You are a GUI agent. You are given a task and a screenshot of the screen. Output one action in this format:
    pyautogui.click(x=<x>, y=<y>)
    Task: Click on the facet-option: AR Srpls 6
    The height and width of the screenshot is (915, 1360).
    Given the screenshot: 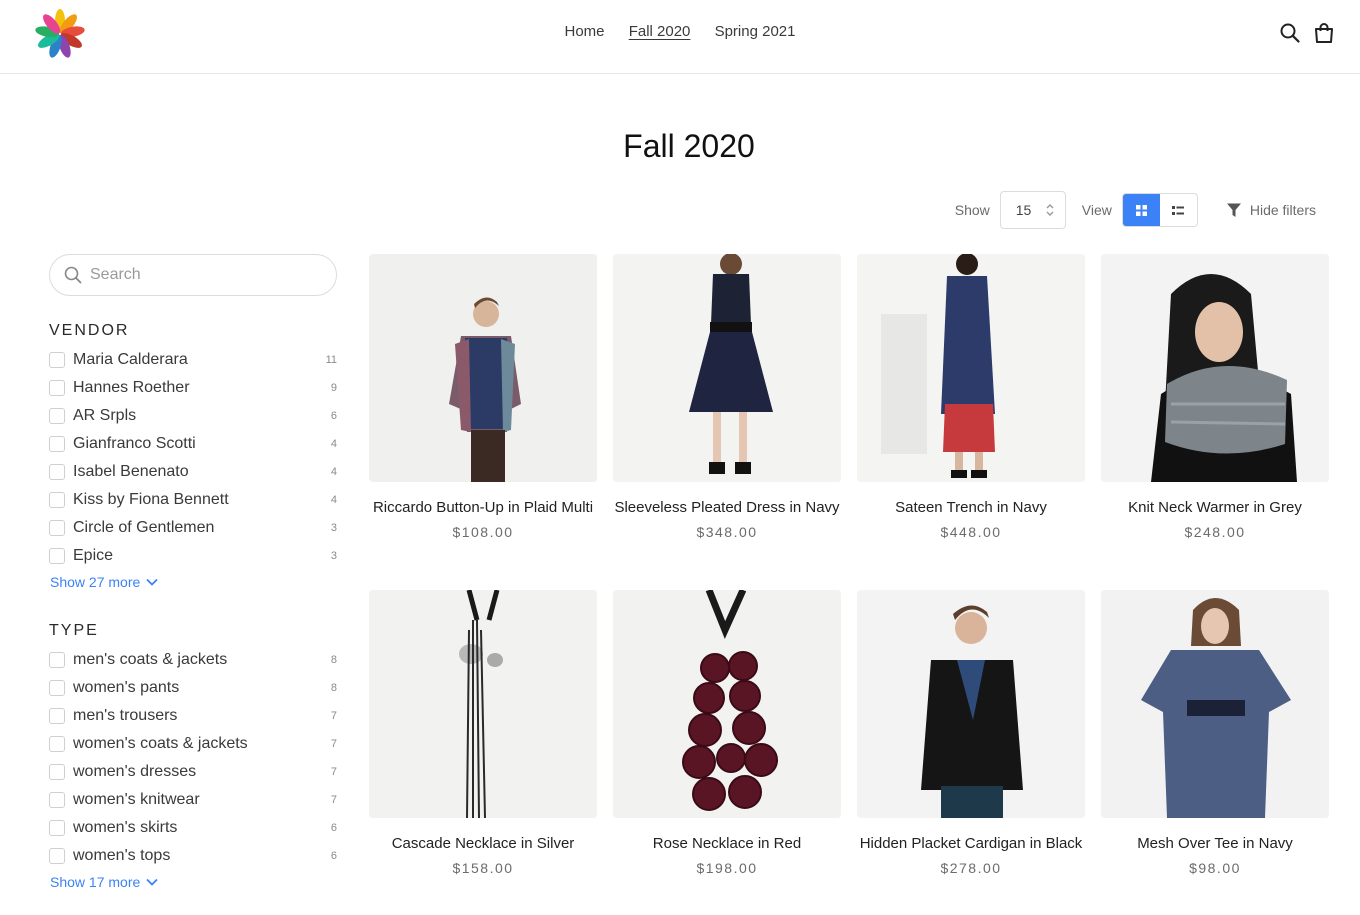 What is the action you would take?
    pyautogui.click(x=193, y=416)
    